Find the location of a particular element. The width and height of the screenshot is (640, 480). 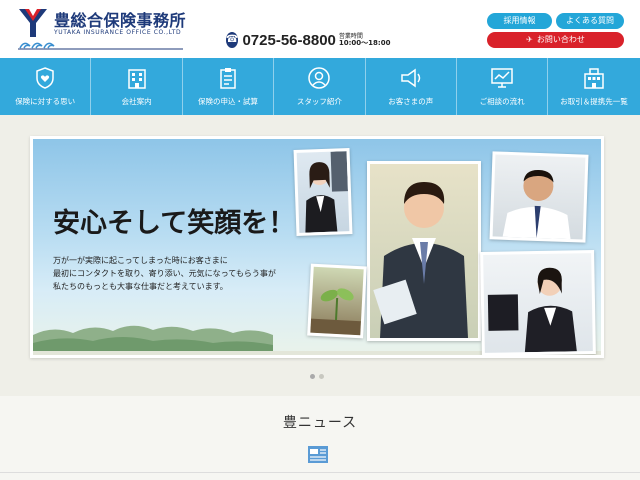

monitor-chart-icon is located at coordinates (502, 78).